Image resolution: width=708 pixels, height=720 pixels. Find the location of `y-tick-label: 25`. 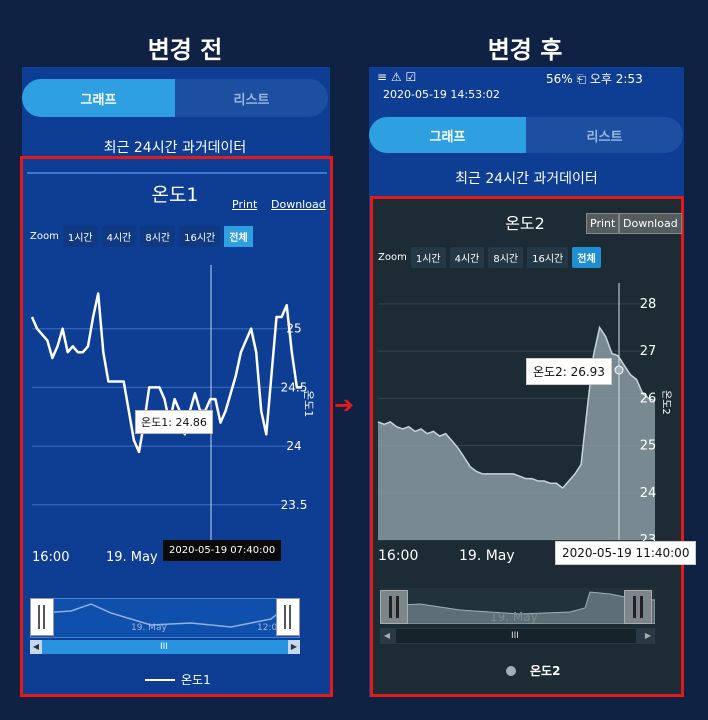

y-tick-label: 25 is located at coordinates (648, 446).